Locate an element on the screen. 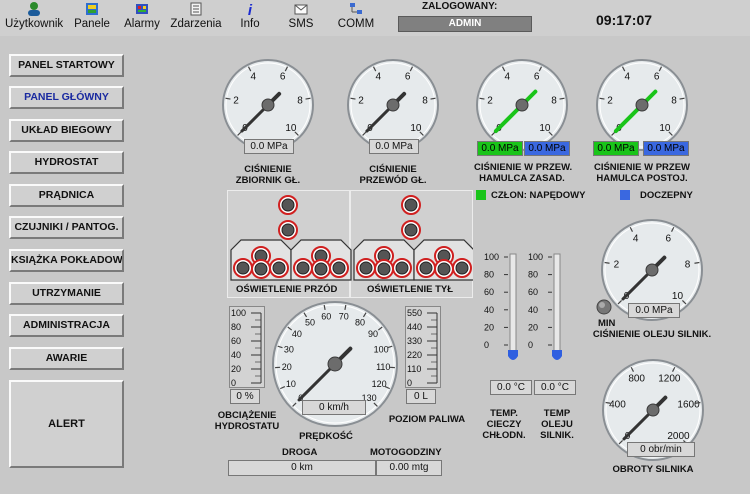 Image resolution: width=750 pixels, height=494 pixels. brake-main-reading-trailer: 0.0 MPa is located at coordinates (547, 148).